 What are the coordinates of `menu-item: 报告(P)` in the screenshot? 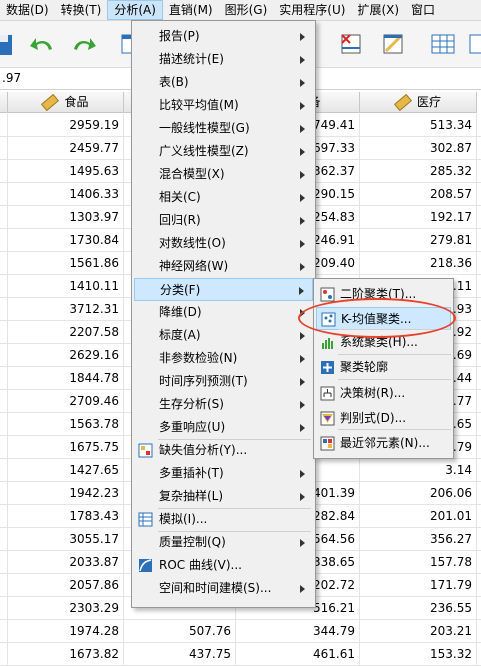 It's located at (223, 36).